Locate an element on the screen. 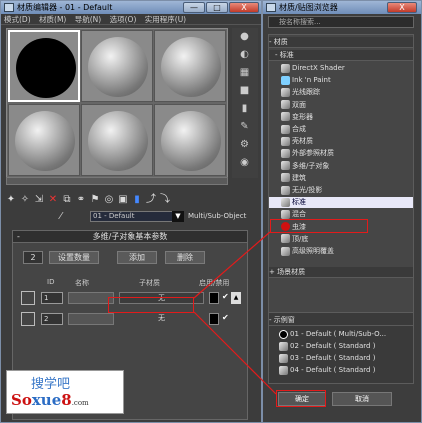 This screenshot has height=423, width=422. callout-lines is located at coordinates (235, 313).